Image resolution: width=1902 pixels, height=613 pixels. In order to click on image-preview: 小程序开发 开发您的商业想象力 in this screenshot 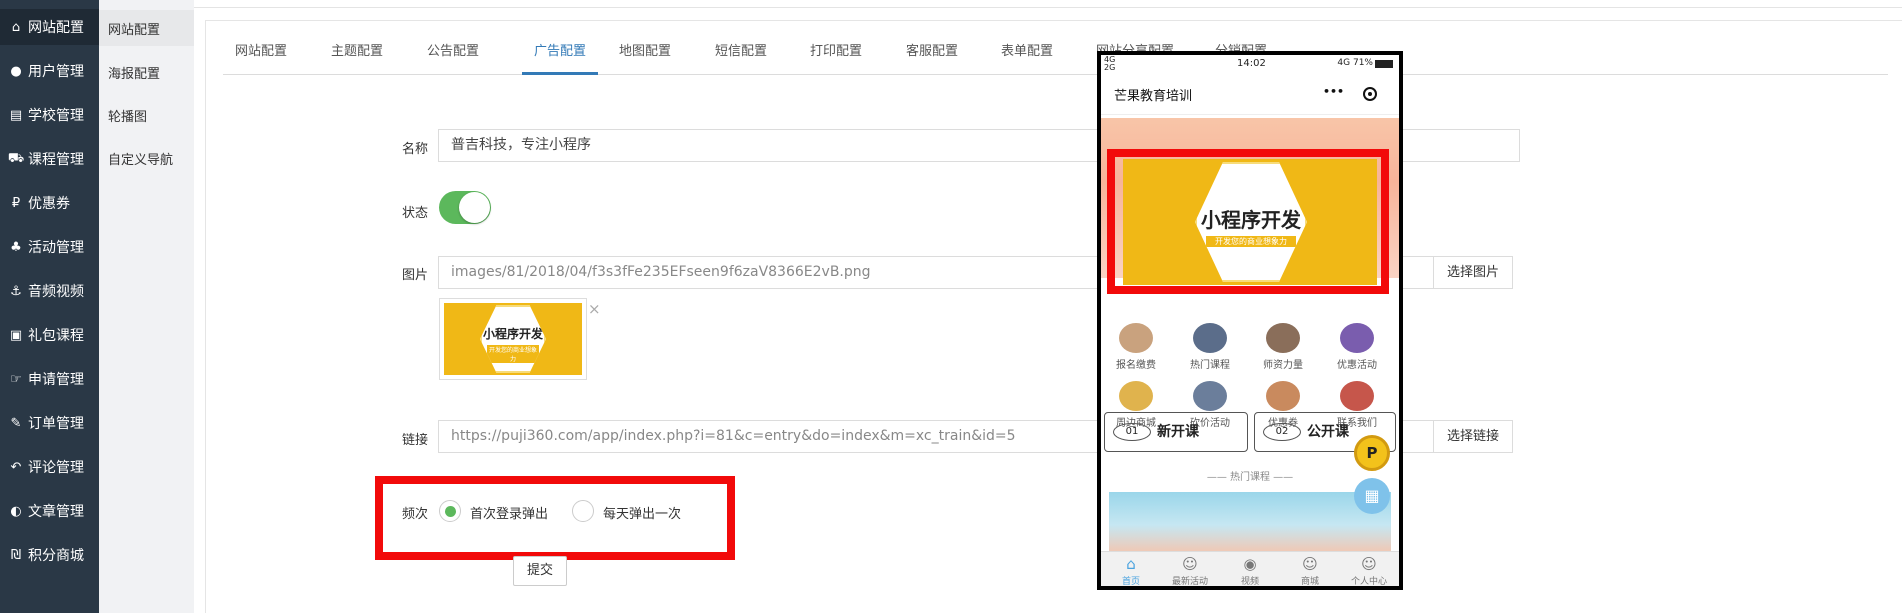, I will do `click(513, 339)`.